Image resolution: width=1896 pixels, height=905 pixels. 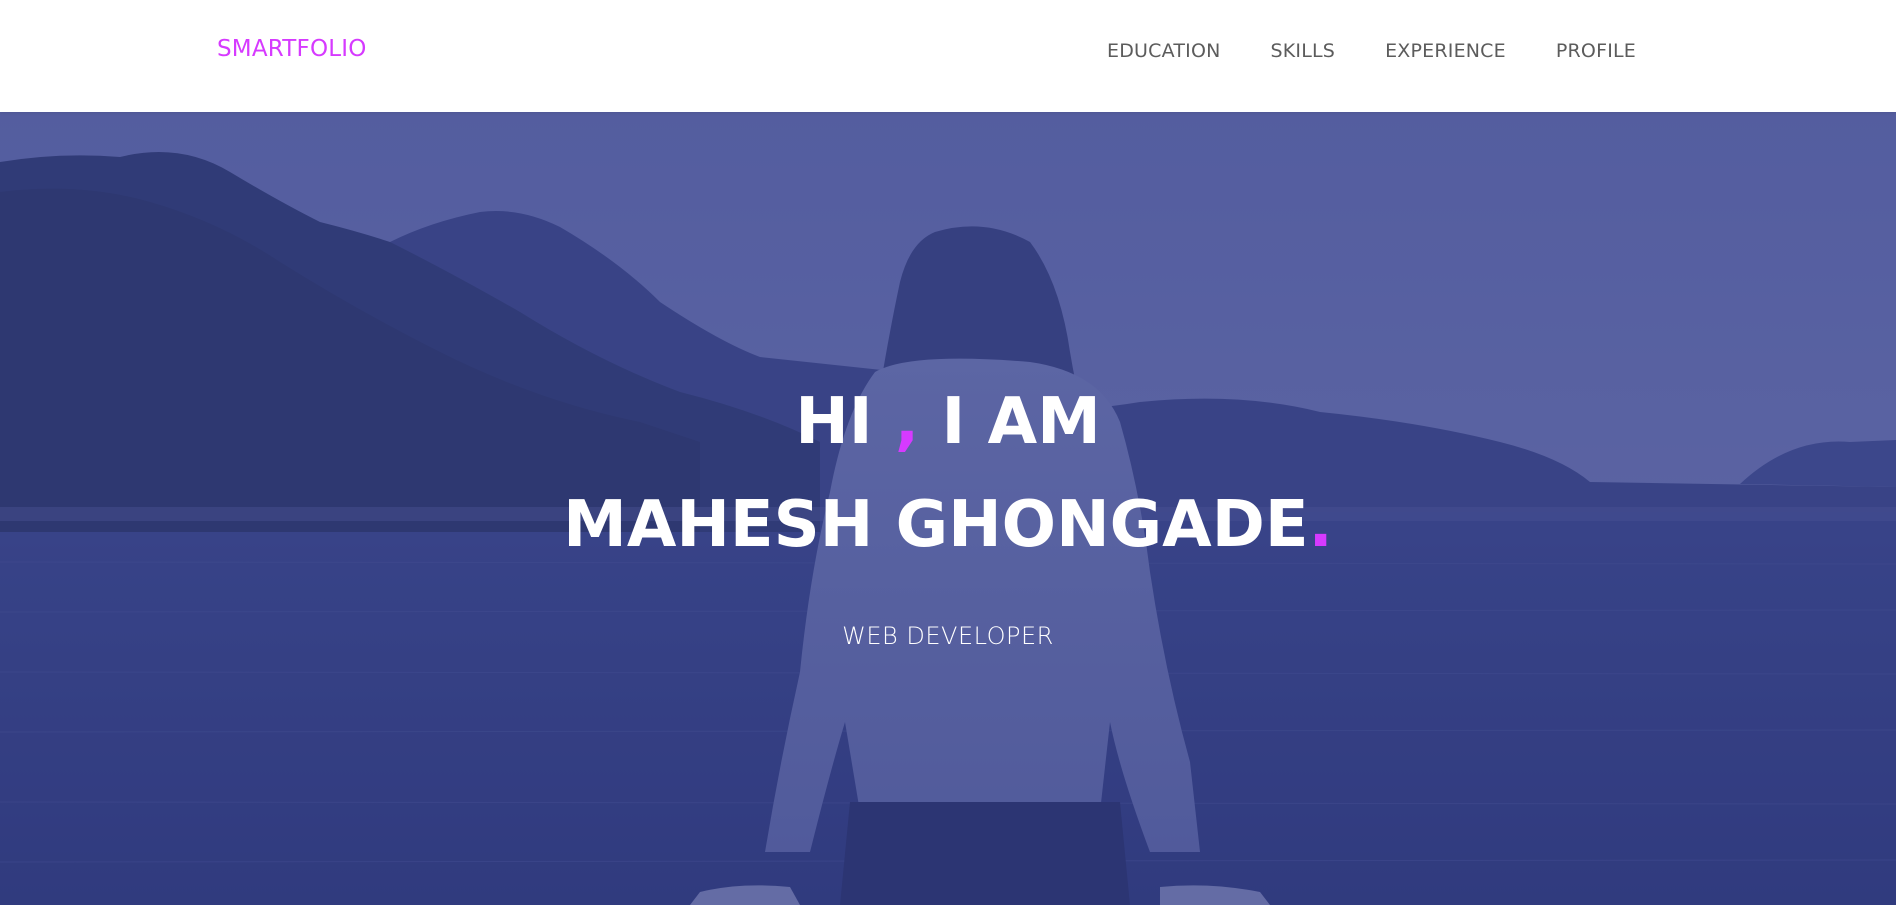 I want to click on greeting-comma: ,, so click(x=907, y=422).